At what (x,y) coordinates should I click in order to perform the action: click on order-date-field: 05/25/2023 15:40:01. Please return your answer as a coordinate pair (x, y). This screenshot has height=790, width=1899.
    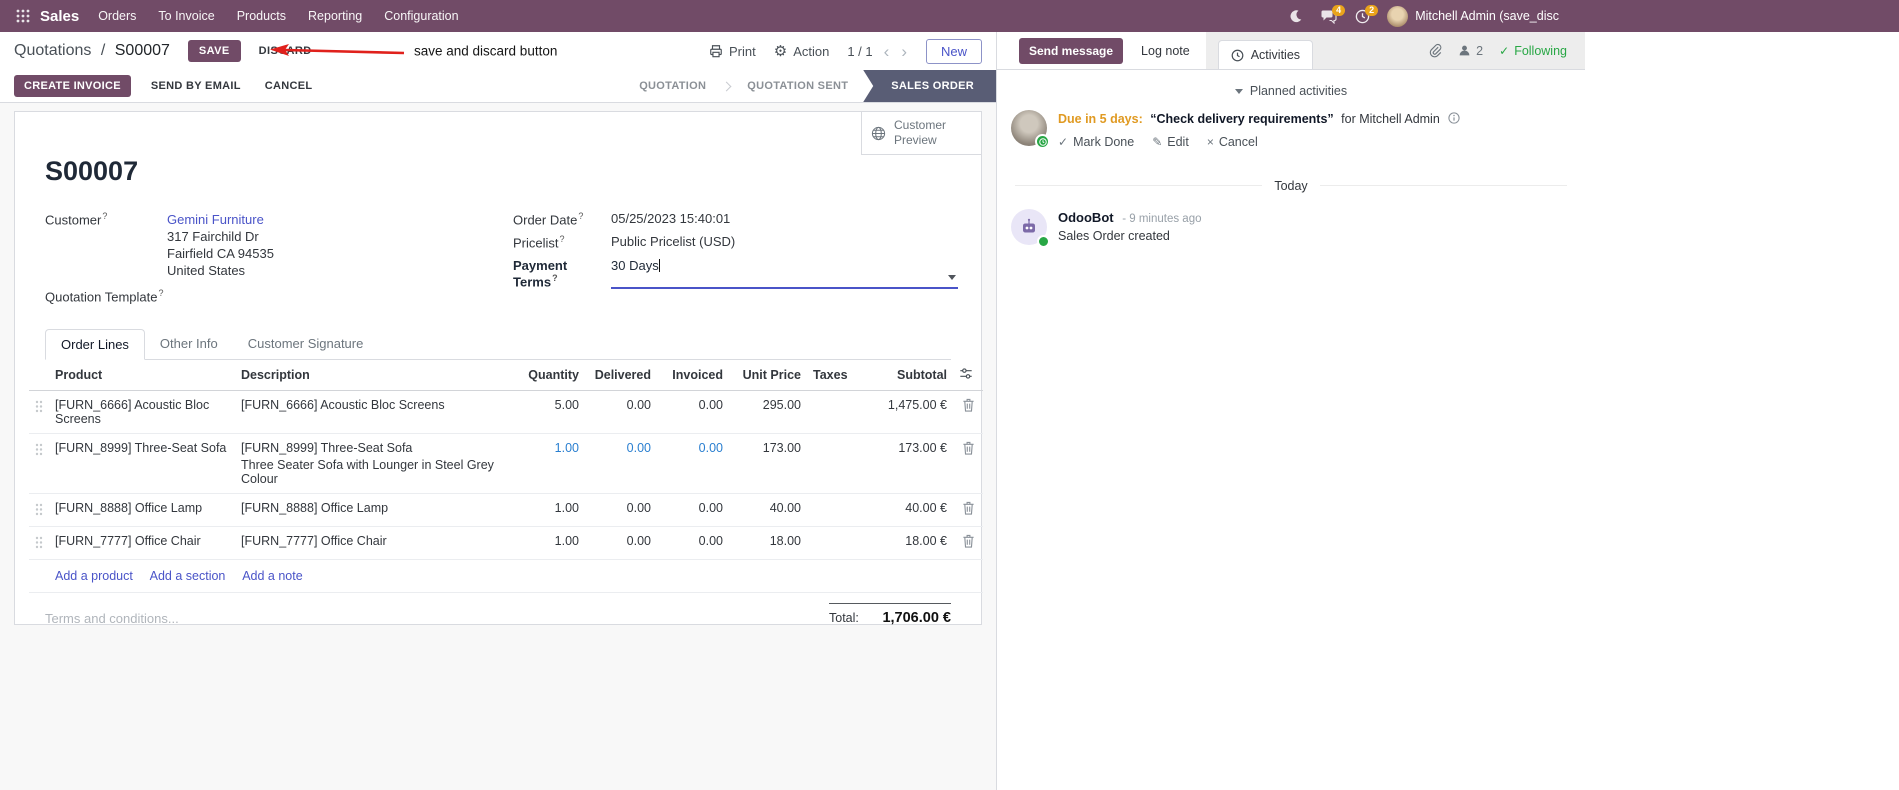
    Looking at the image, I should click on (670, 219).